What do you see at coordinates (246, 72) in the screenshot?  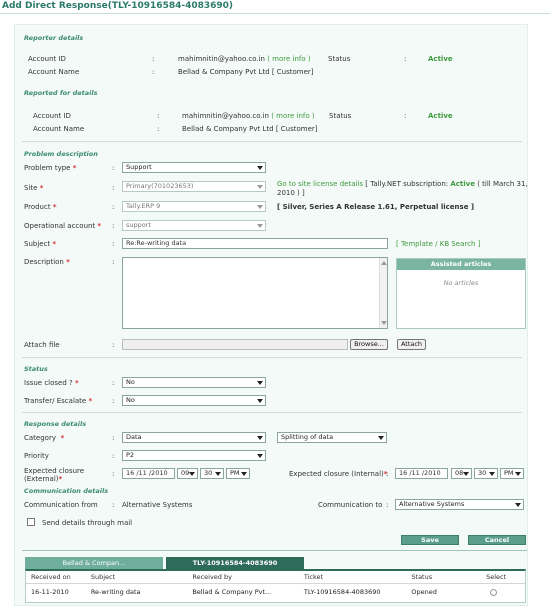 I see `reporter-account-name: Bellad & Company Pvt Ltd [ Customer]` at bounding box center [246, 72].